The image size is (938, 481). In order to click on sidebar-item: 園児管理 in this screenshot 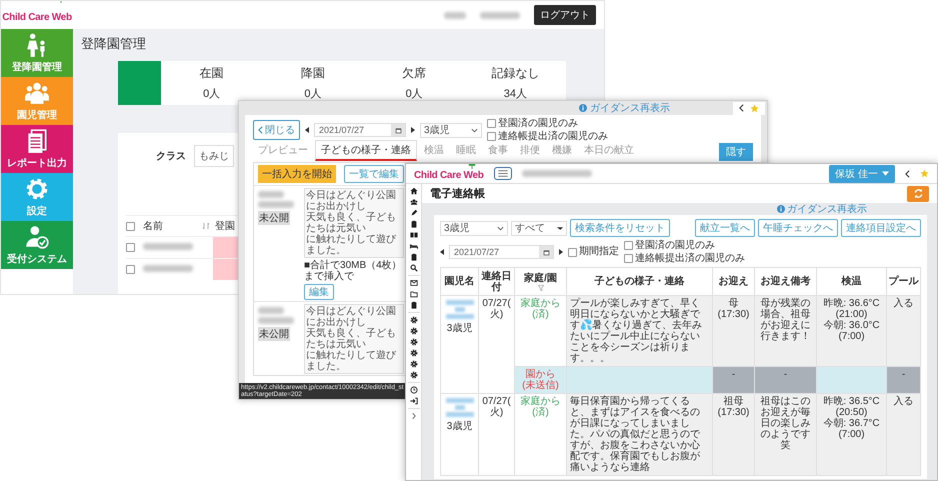, I will do `click(37, 101)`.